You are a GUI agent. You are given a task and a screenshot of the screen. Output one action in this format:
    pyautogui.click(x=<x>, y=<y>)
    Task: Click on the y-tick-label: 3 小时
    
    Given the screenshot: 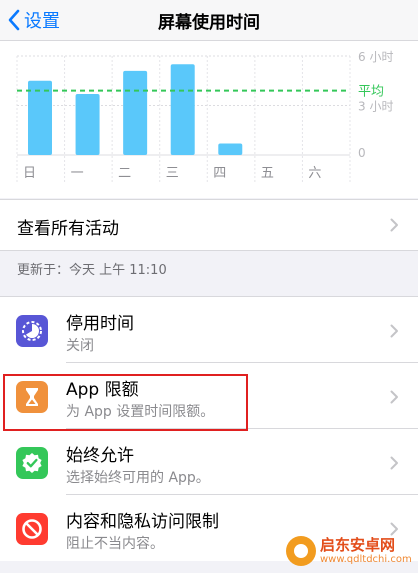 What is the action you would take?
    pyautogui.click(x=375, y=107)
    